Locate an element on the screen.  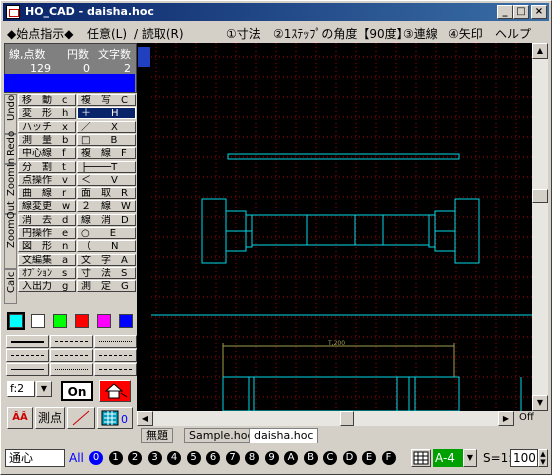
command-button: ｵﾌﾟｼｮﾝ s is located at coordinates (47, 272).